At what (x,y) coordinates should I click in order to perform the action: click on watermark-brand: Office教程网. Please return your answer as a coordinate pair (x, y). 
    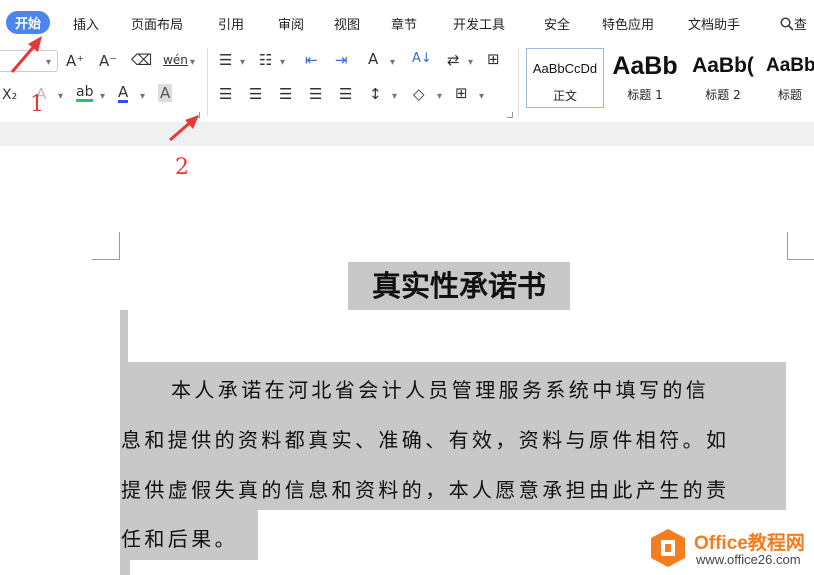
    Looking at the image, I should click on (749, 543).